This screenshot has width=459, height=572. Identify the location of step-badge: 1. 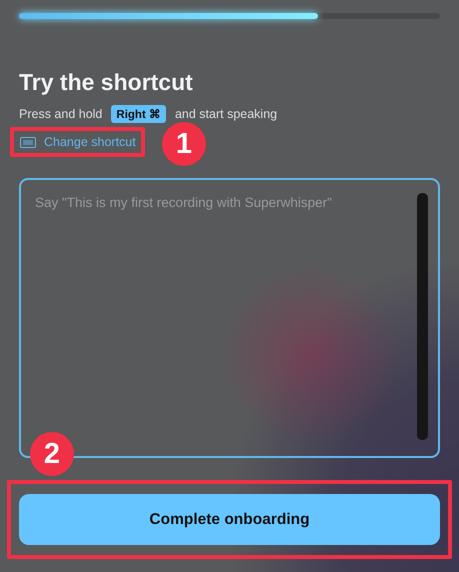
(184, 144).